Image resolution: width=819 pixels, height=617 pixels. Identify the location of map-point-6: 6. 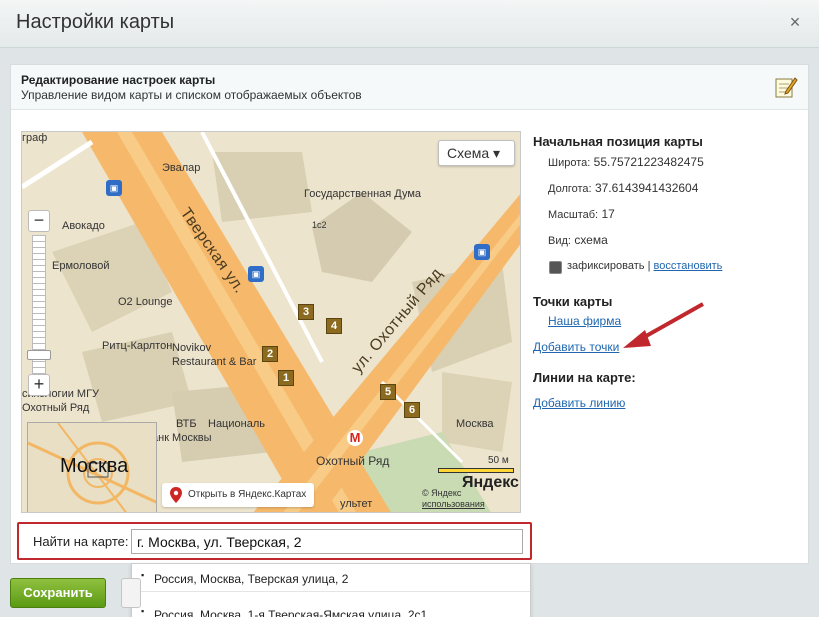
(412, 410).